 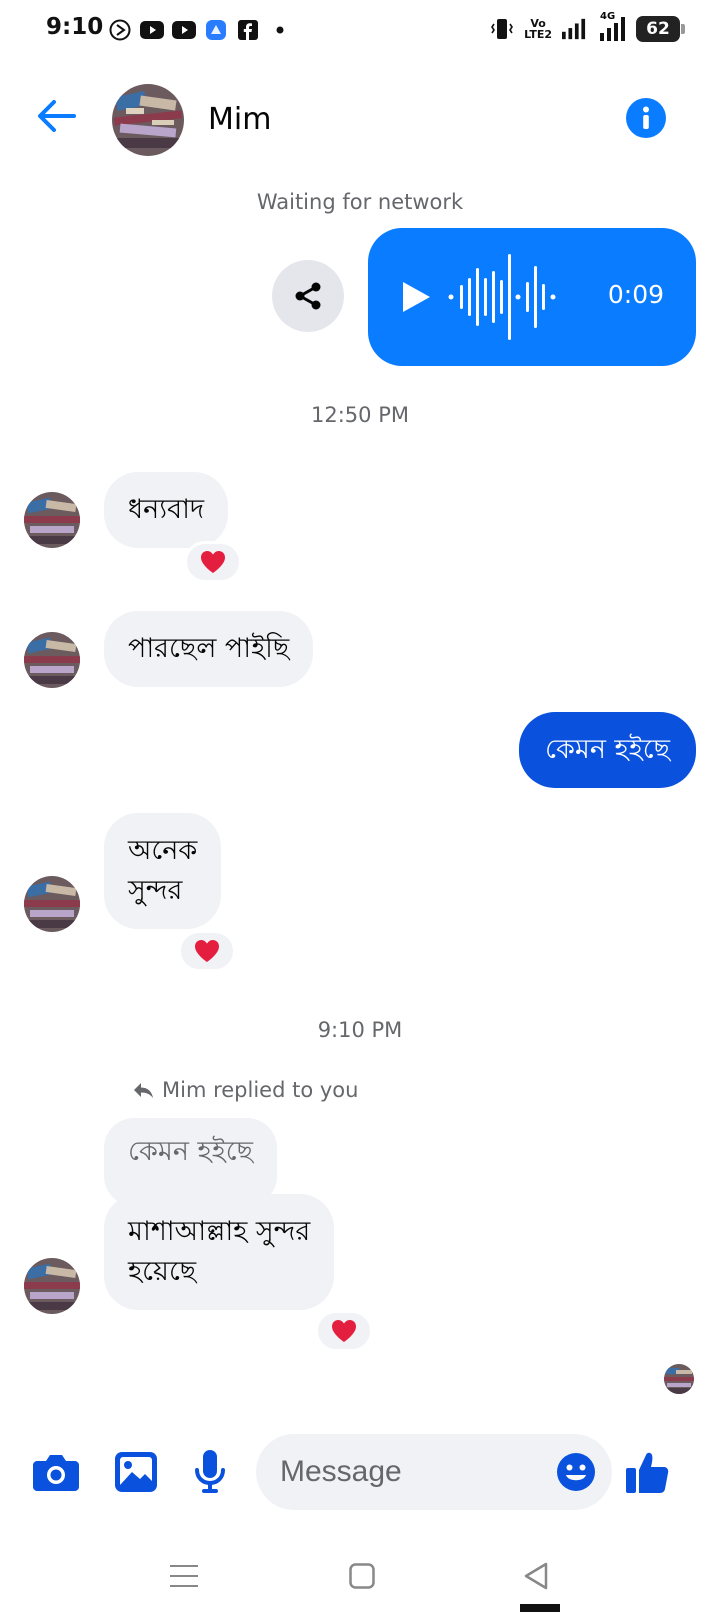 What do you see at coordinates (143, 1090) in the screenshot?
I see `reply-arrow-icon` at bounding box center [143, 1090].